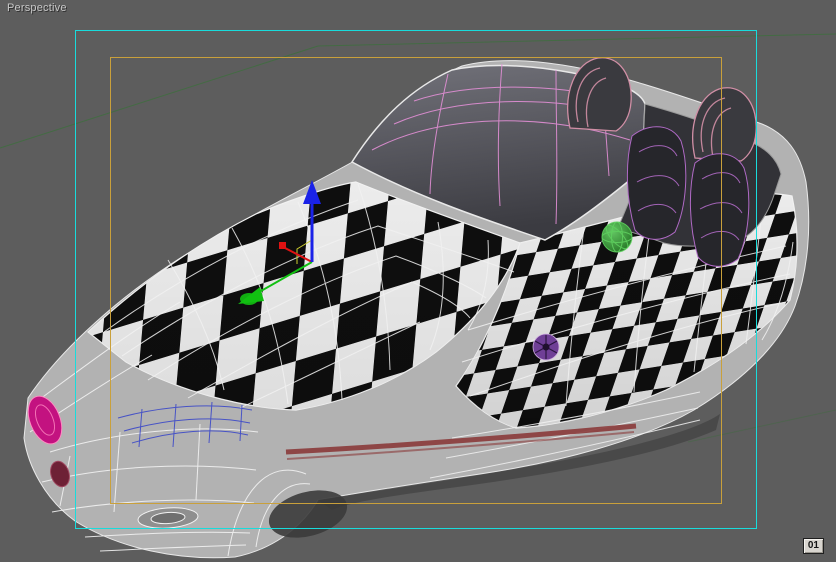  I want to click on side-emblem-purple, so click(546, 347).